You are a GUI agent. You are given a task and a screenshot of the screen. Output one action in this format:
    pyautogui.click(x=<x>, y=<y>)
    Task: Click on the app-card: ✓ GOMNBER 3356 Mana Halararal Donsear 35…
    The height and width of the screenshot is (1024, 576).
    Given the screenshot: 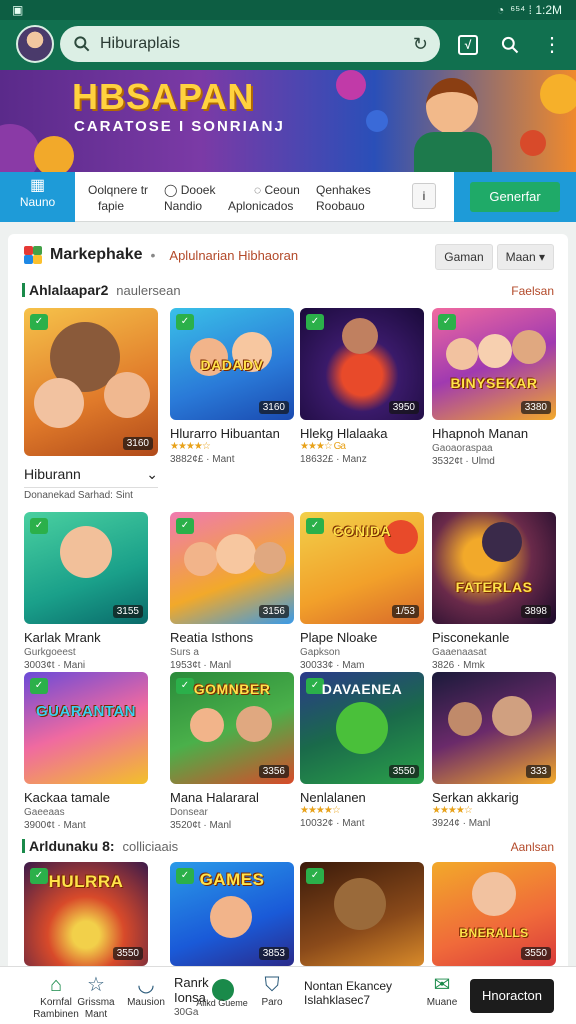 What is the action you would take?
    pyautogui.click(x=232, y=751)
    